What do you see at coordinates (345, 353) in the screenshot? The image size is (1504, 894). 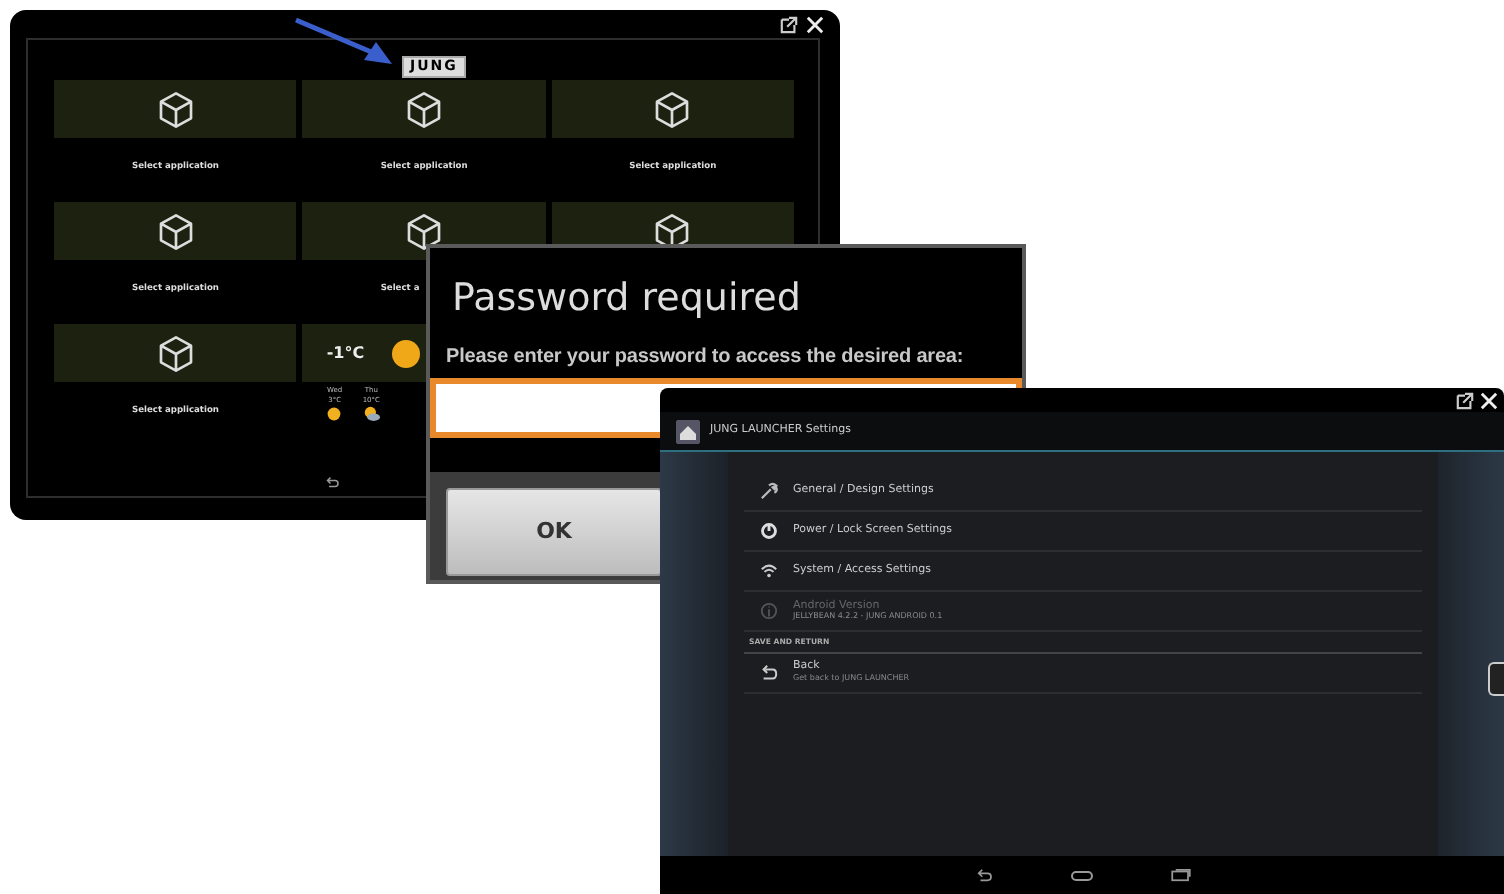 I see `temperature: -1°C` at bounding box center [345, 353].